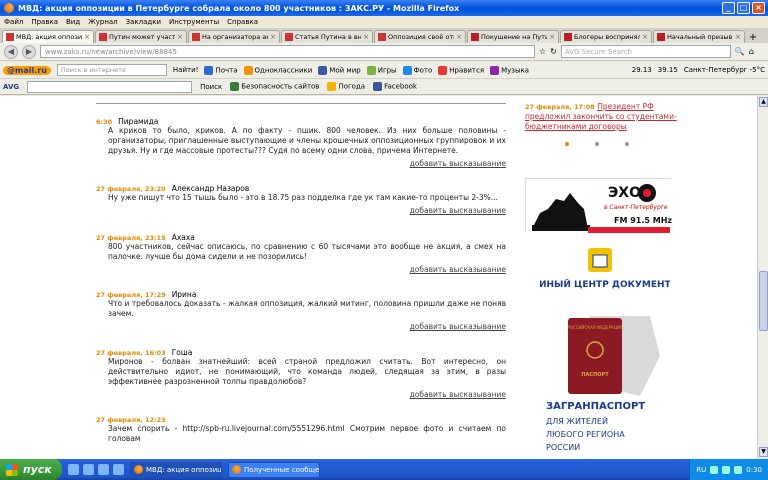 Image resolution: width=768 pixels, height=480 pixels. I want to click on my-world-item: Мой мир, so click(339, 70).